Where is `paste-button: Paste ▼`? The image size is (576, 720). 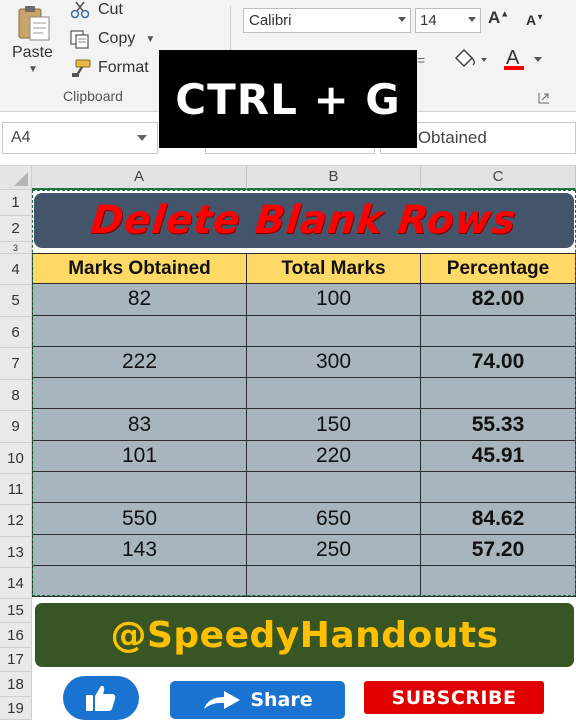 paste-button: Paste ▼ is located at coordinates (32, 41).